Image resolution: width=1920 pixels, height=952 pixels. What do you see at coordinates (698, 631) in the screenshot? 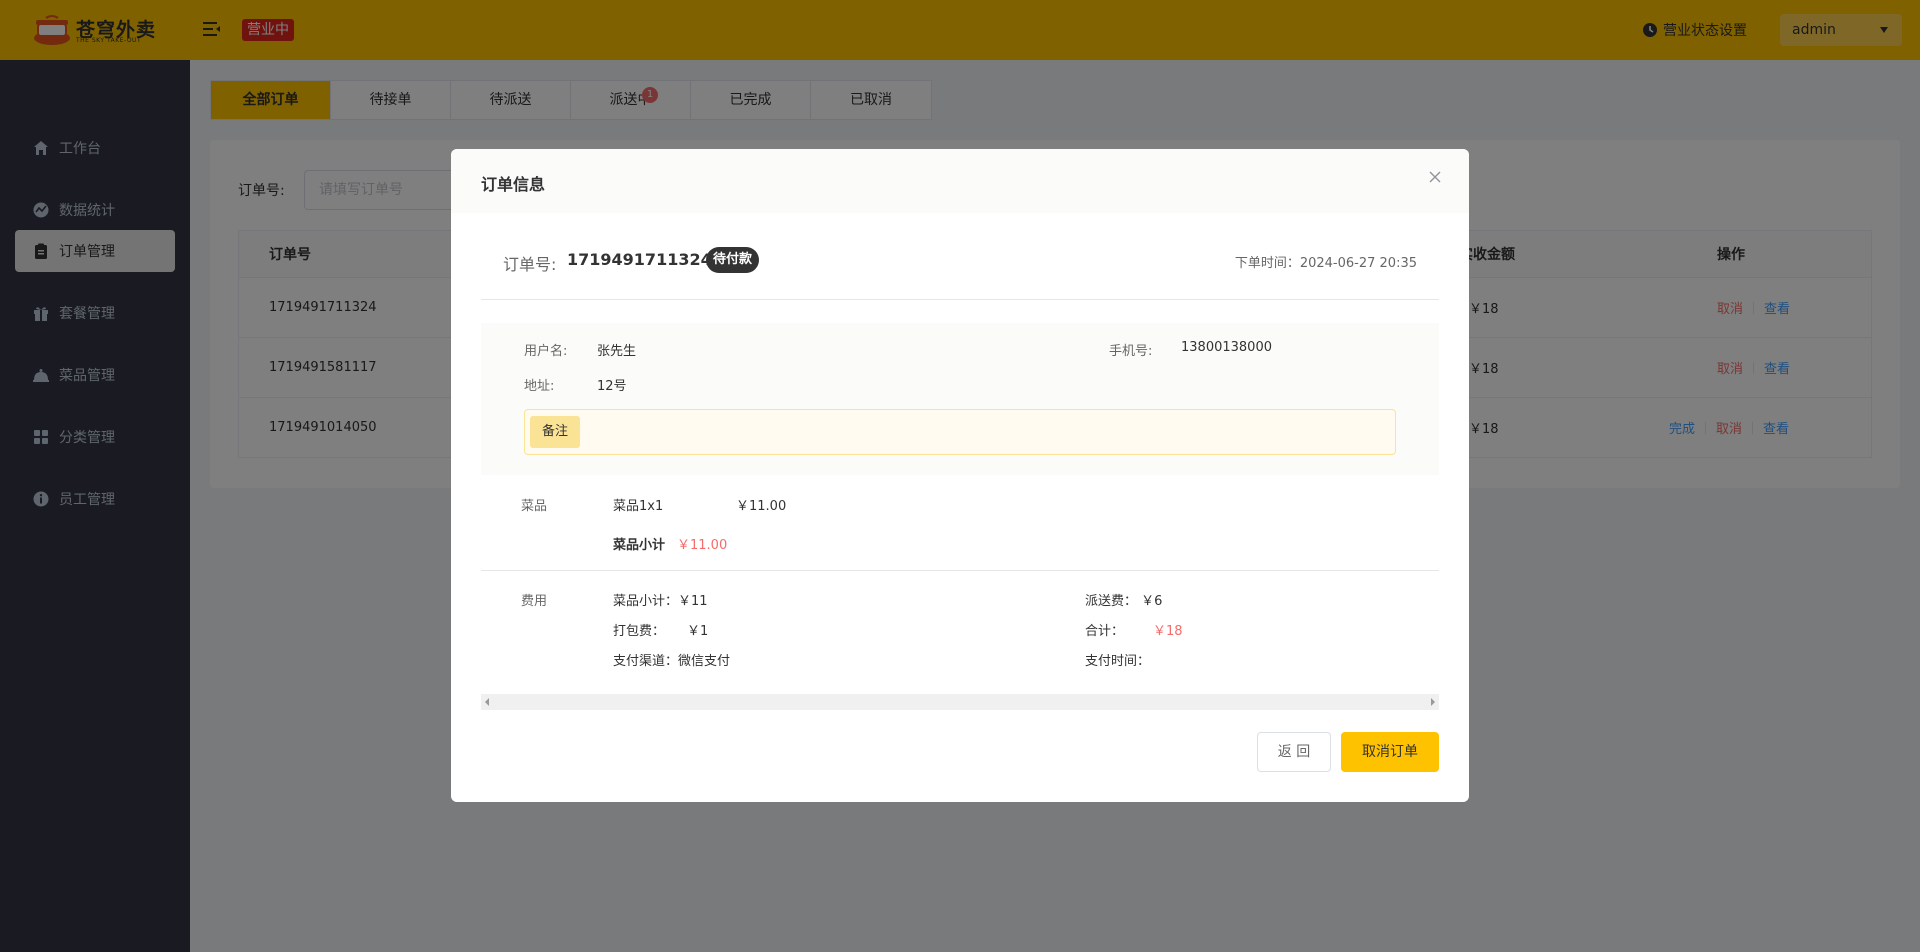
I see `fee-package-value: ￥1` at bounding box center [698, 631].